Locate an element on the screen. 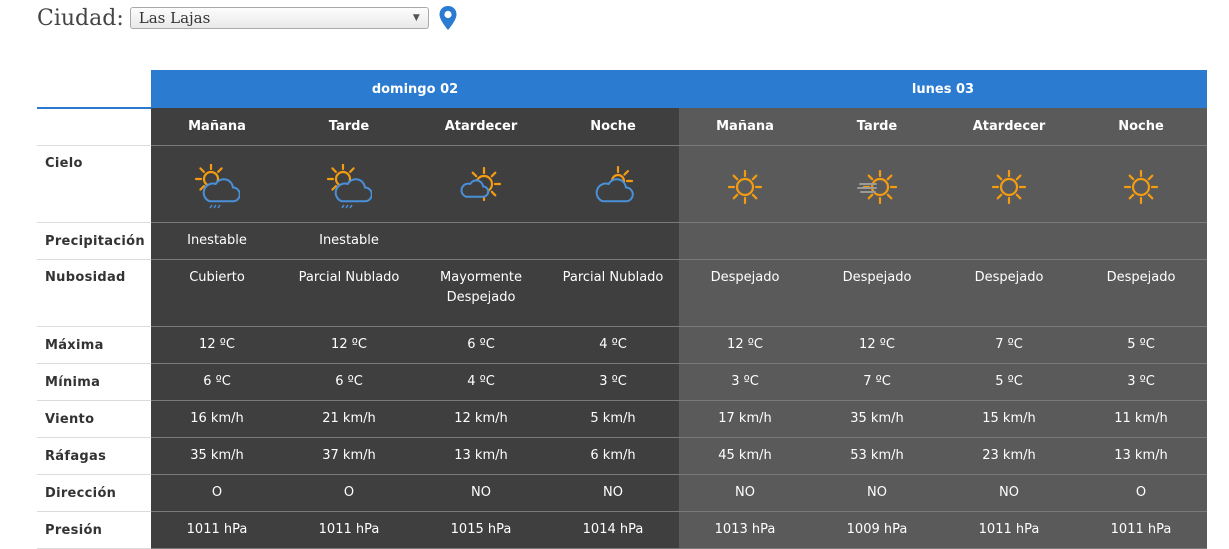  sun-cloud-icon is located at coordinates (481, 184).